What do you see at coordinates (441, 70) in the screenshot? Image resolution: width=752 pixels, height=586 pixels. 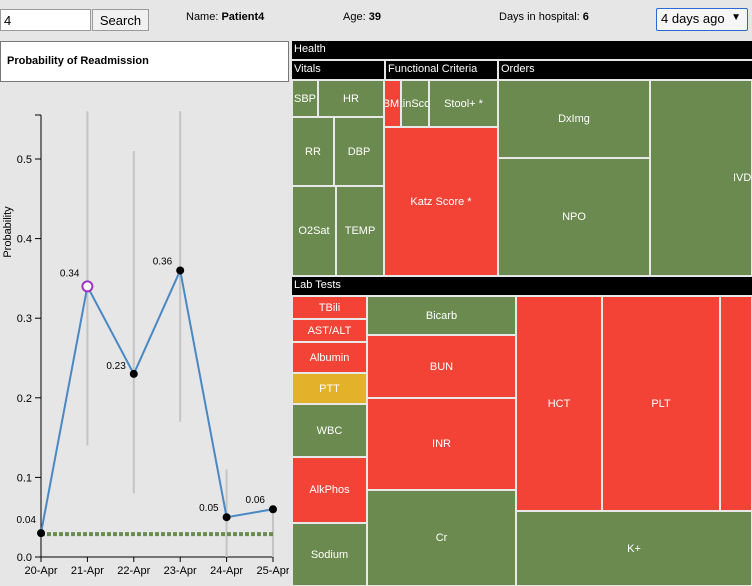 I see `functional-criteria-header: Functional Criteria` at bounding box center [441, 70].